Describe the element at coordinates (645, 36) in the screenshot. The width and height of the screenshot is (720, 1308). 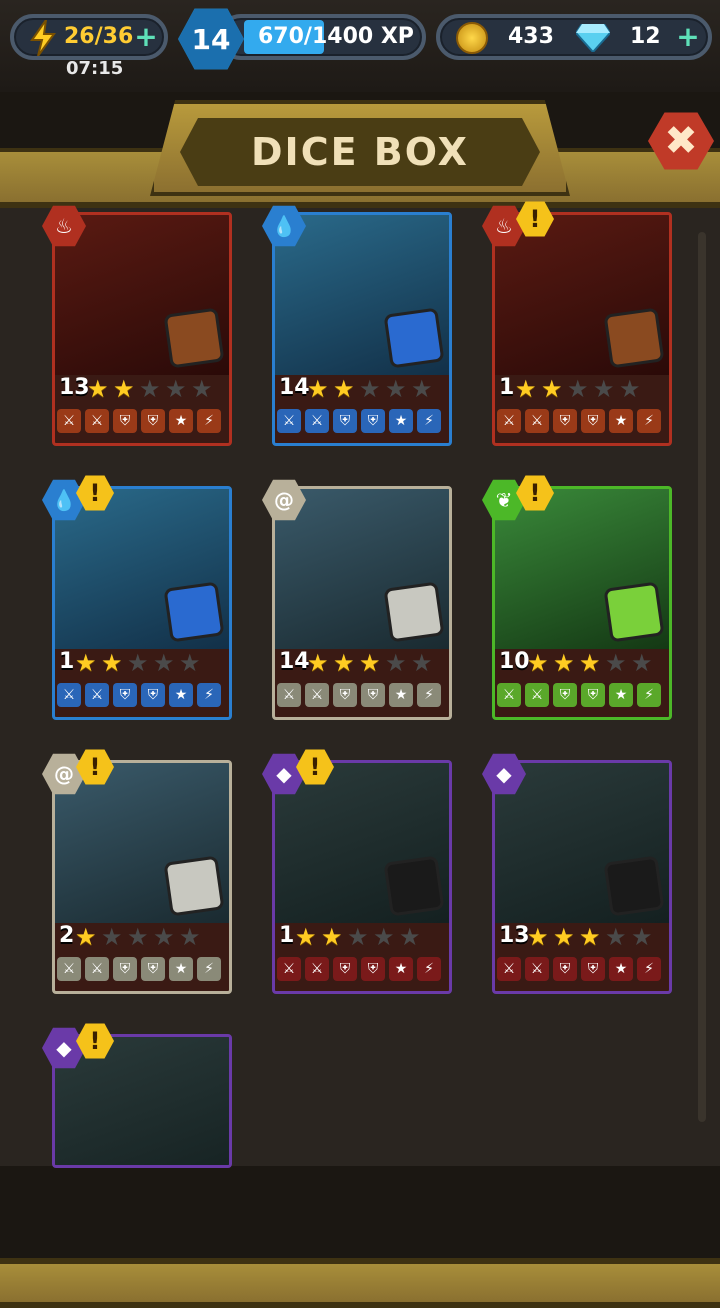
I see `gem-value: 12` at that location.